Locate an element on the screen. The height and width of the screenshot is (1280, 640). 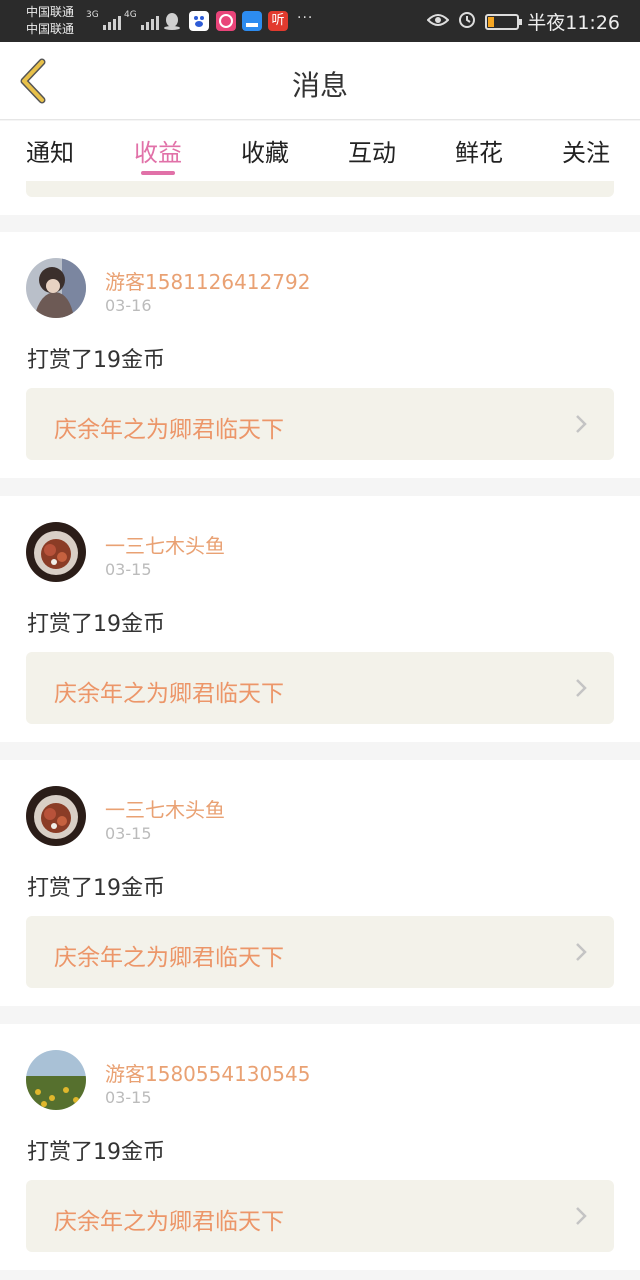
tab-follows: 关注 is located at coordinates (586, 150).